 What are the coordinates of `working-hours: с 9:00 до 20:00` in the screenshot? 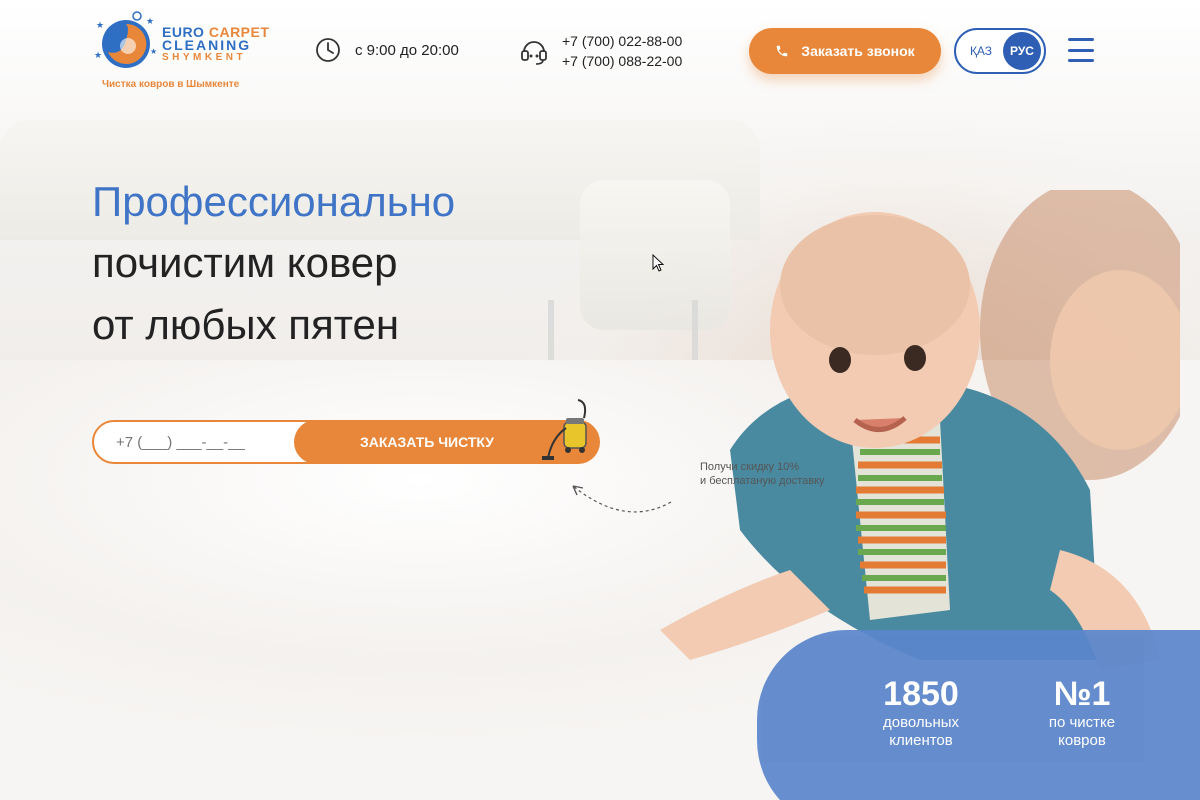 It's located at (387, 50).